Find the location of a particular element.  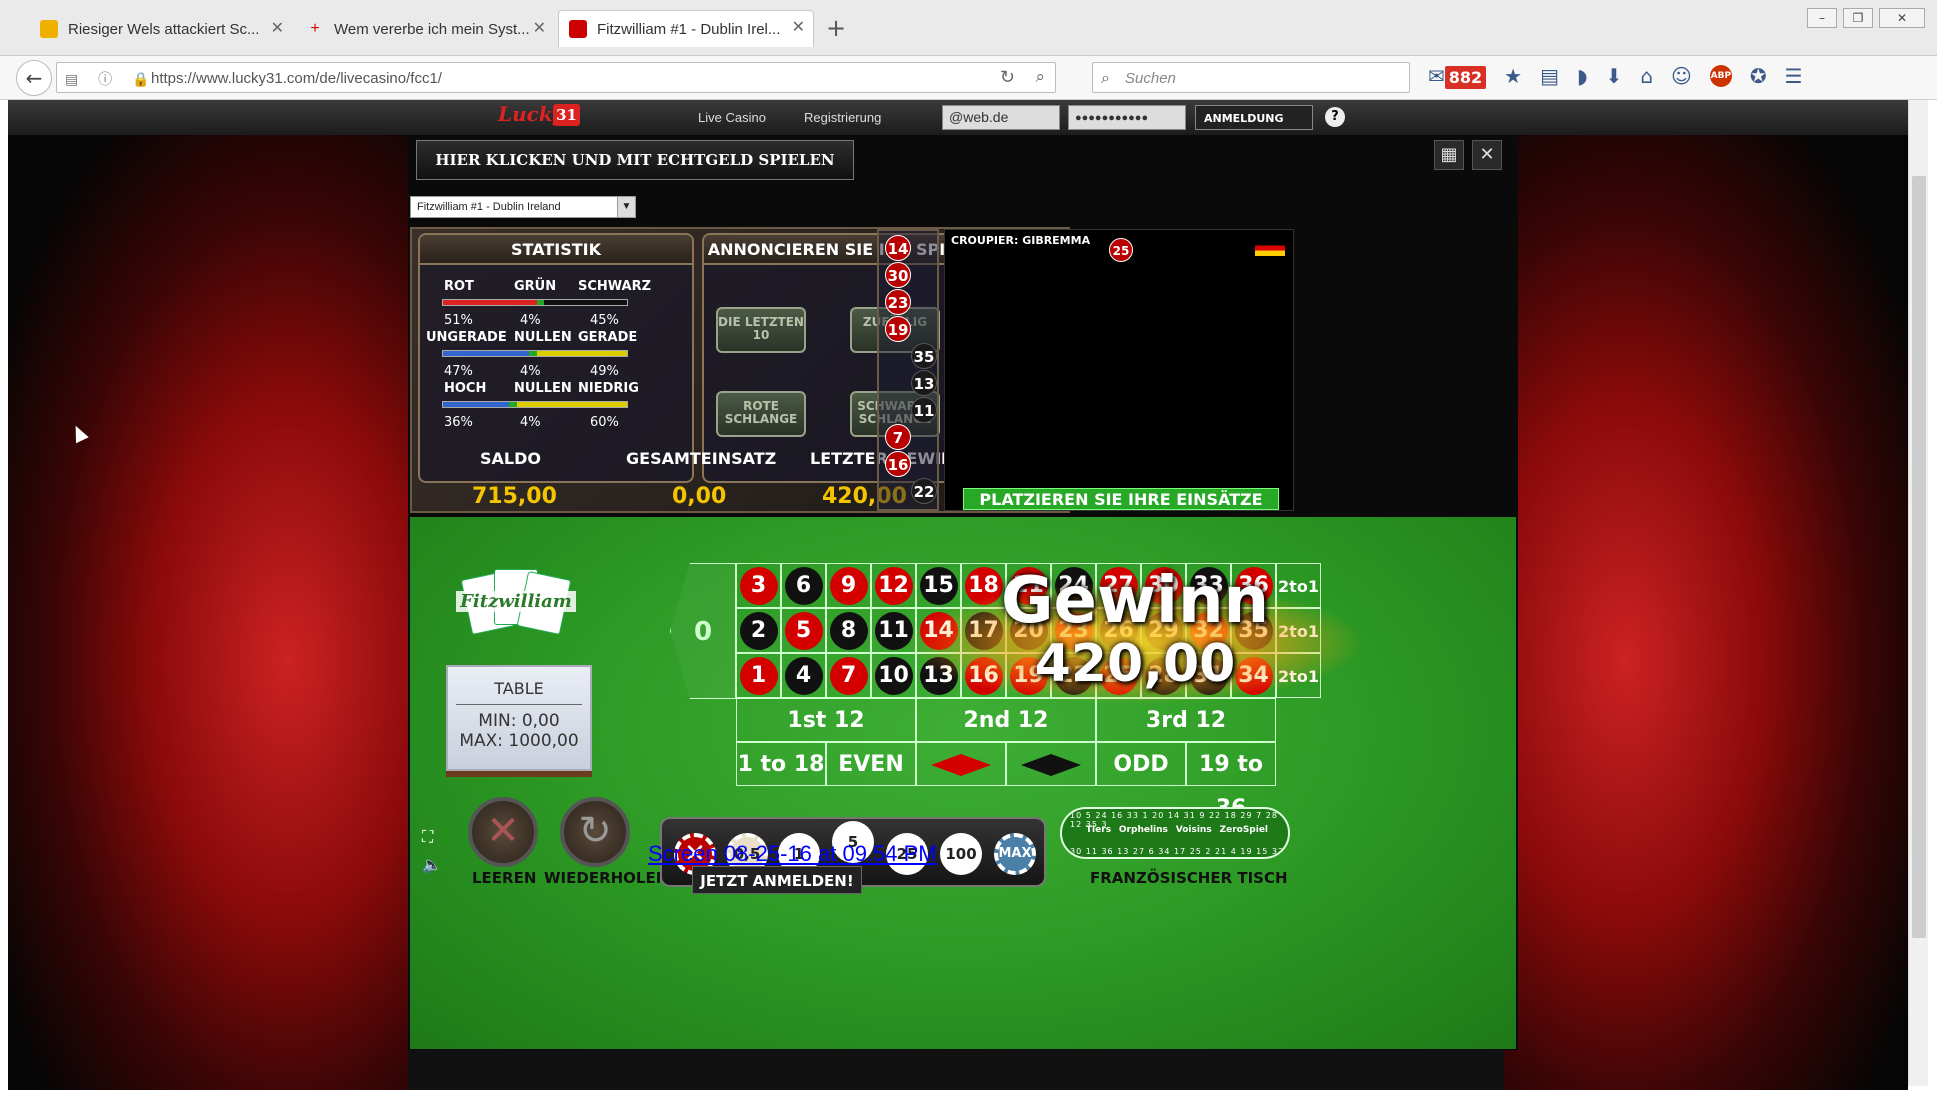

table-select-value: Fitzwilliam #1 - Dublin Ireland is located at coordinates (489, 207).